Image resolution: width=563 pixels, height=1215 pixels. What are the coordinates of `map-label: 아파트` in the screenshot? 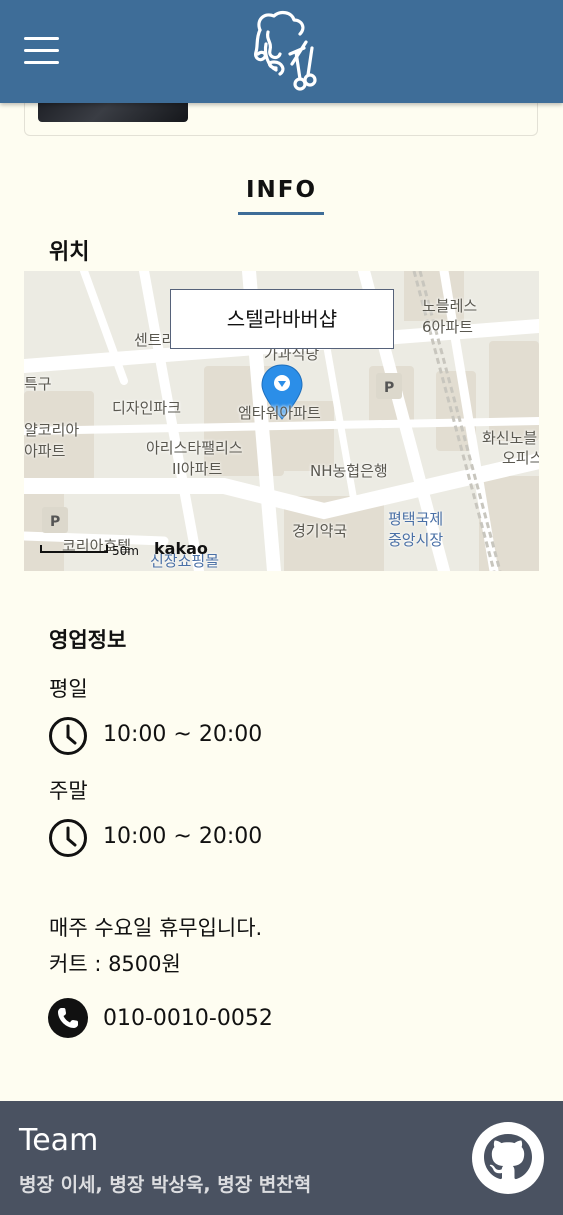 It's located at (45, 451).